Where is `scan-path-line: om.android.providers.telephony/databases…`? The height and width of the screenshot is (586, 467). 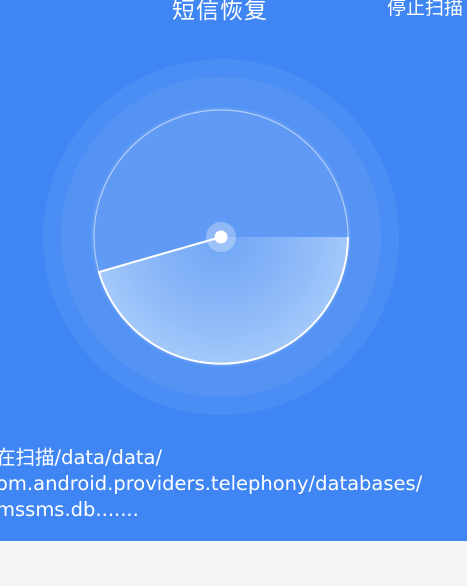
scan-path-line: om.android.providers.telephony/databases… is located at coordinates (211, 483).